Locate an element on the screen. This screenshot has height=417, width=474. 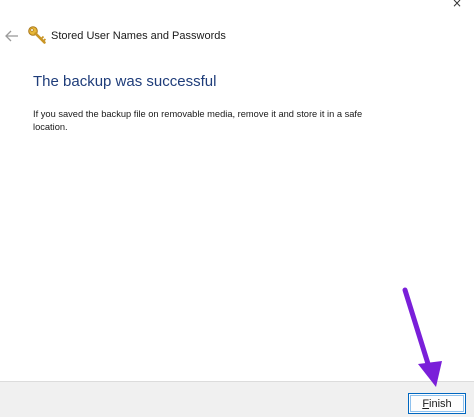
finish-button-label: inish is located at coordinates (440, 403).